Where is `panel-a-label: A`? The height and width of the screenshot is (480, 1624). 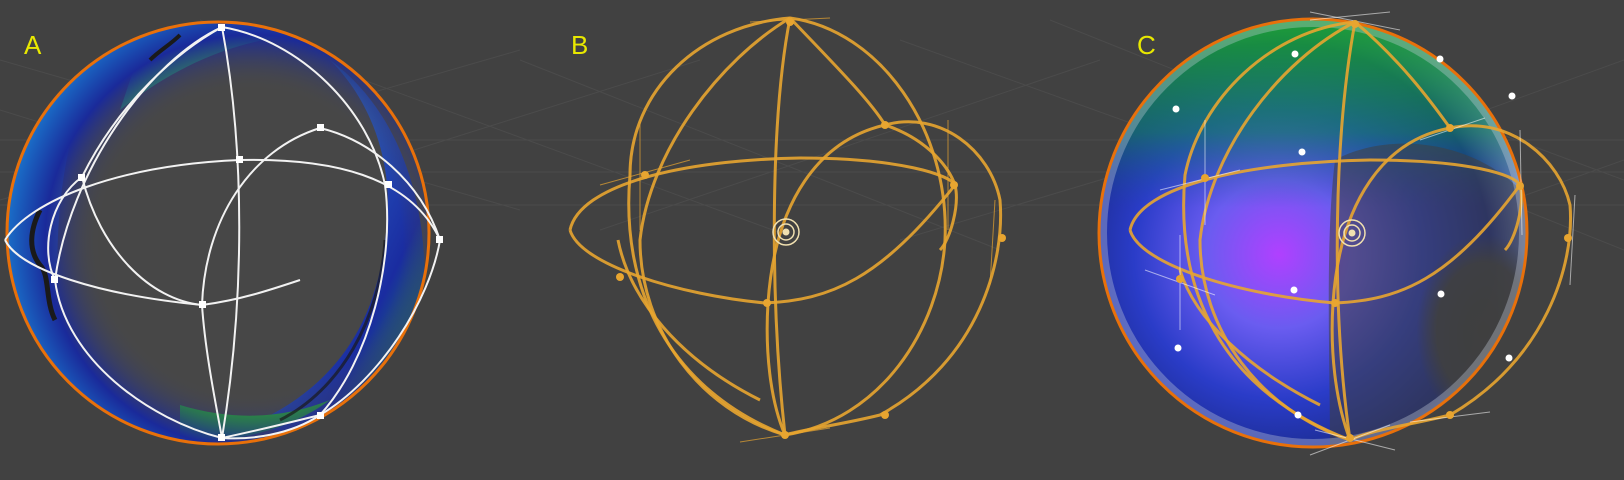 panel-a-label: A is located at coordinates (33, 45).